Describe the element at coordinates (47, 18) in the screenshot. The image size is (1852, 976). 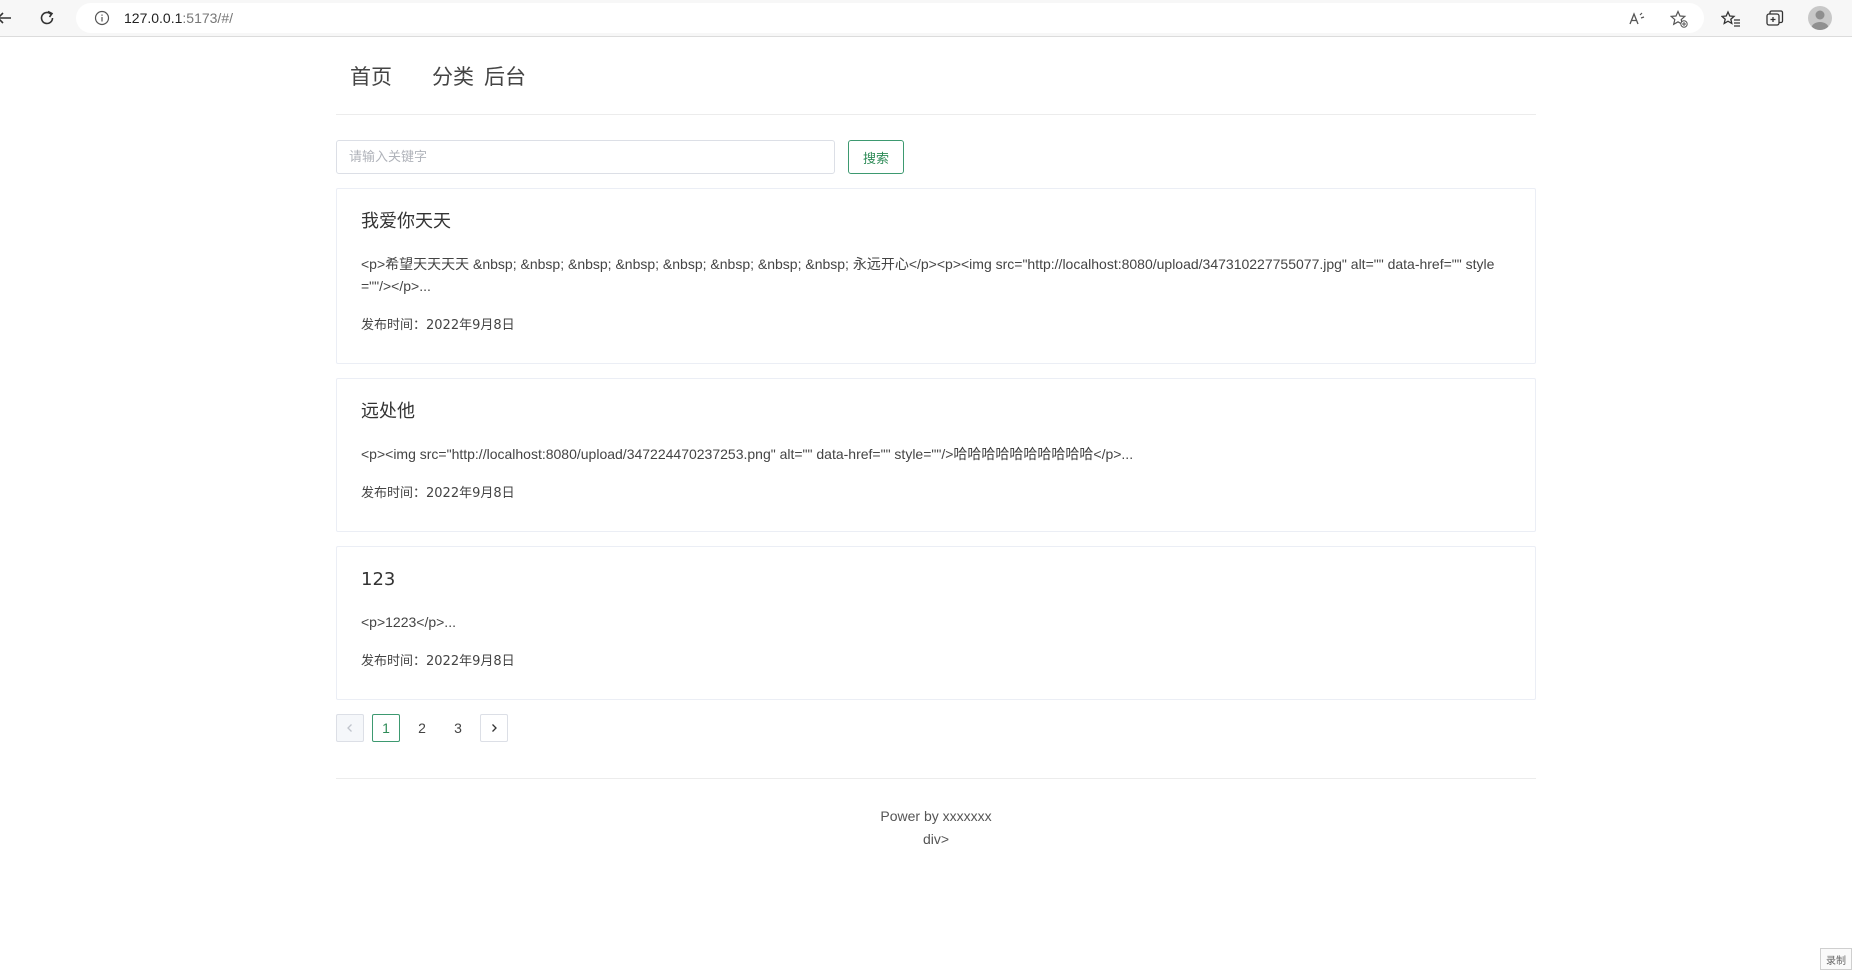
I see `refresh-icon` at that location.